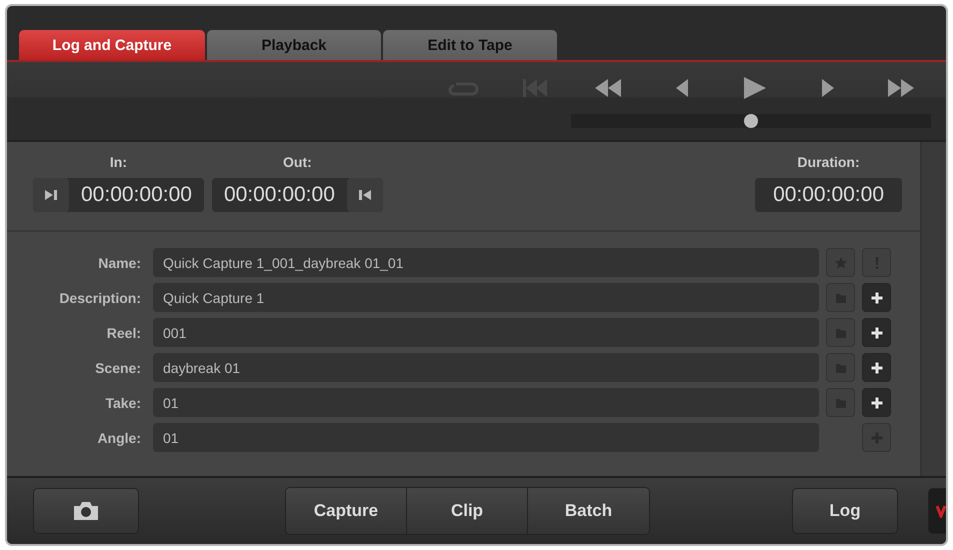 The image size is (953, 550). I want to click on mark-out-button, so click(364, 195).